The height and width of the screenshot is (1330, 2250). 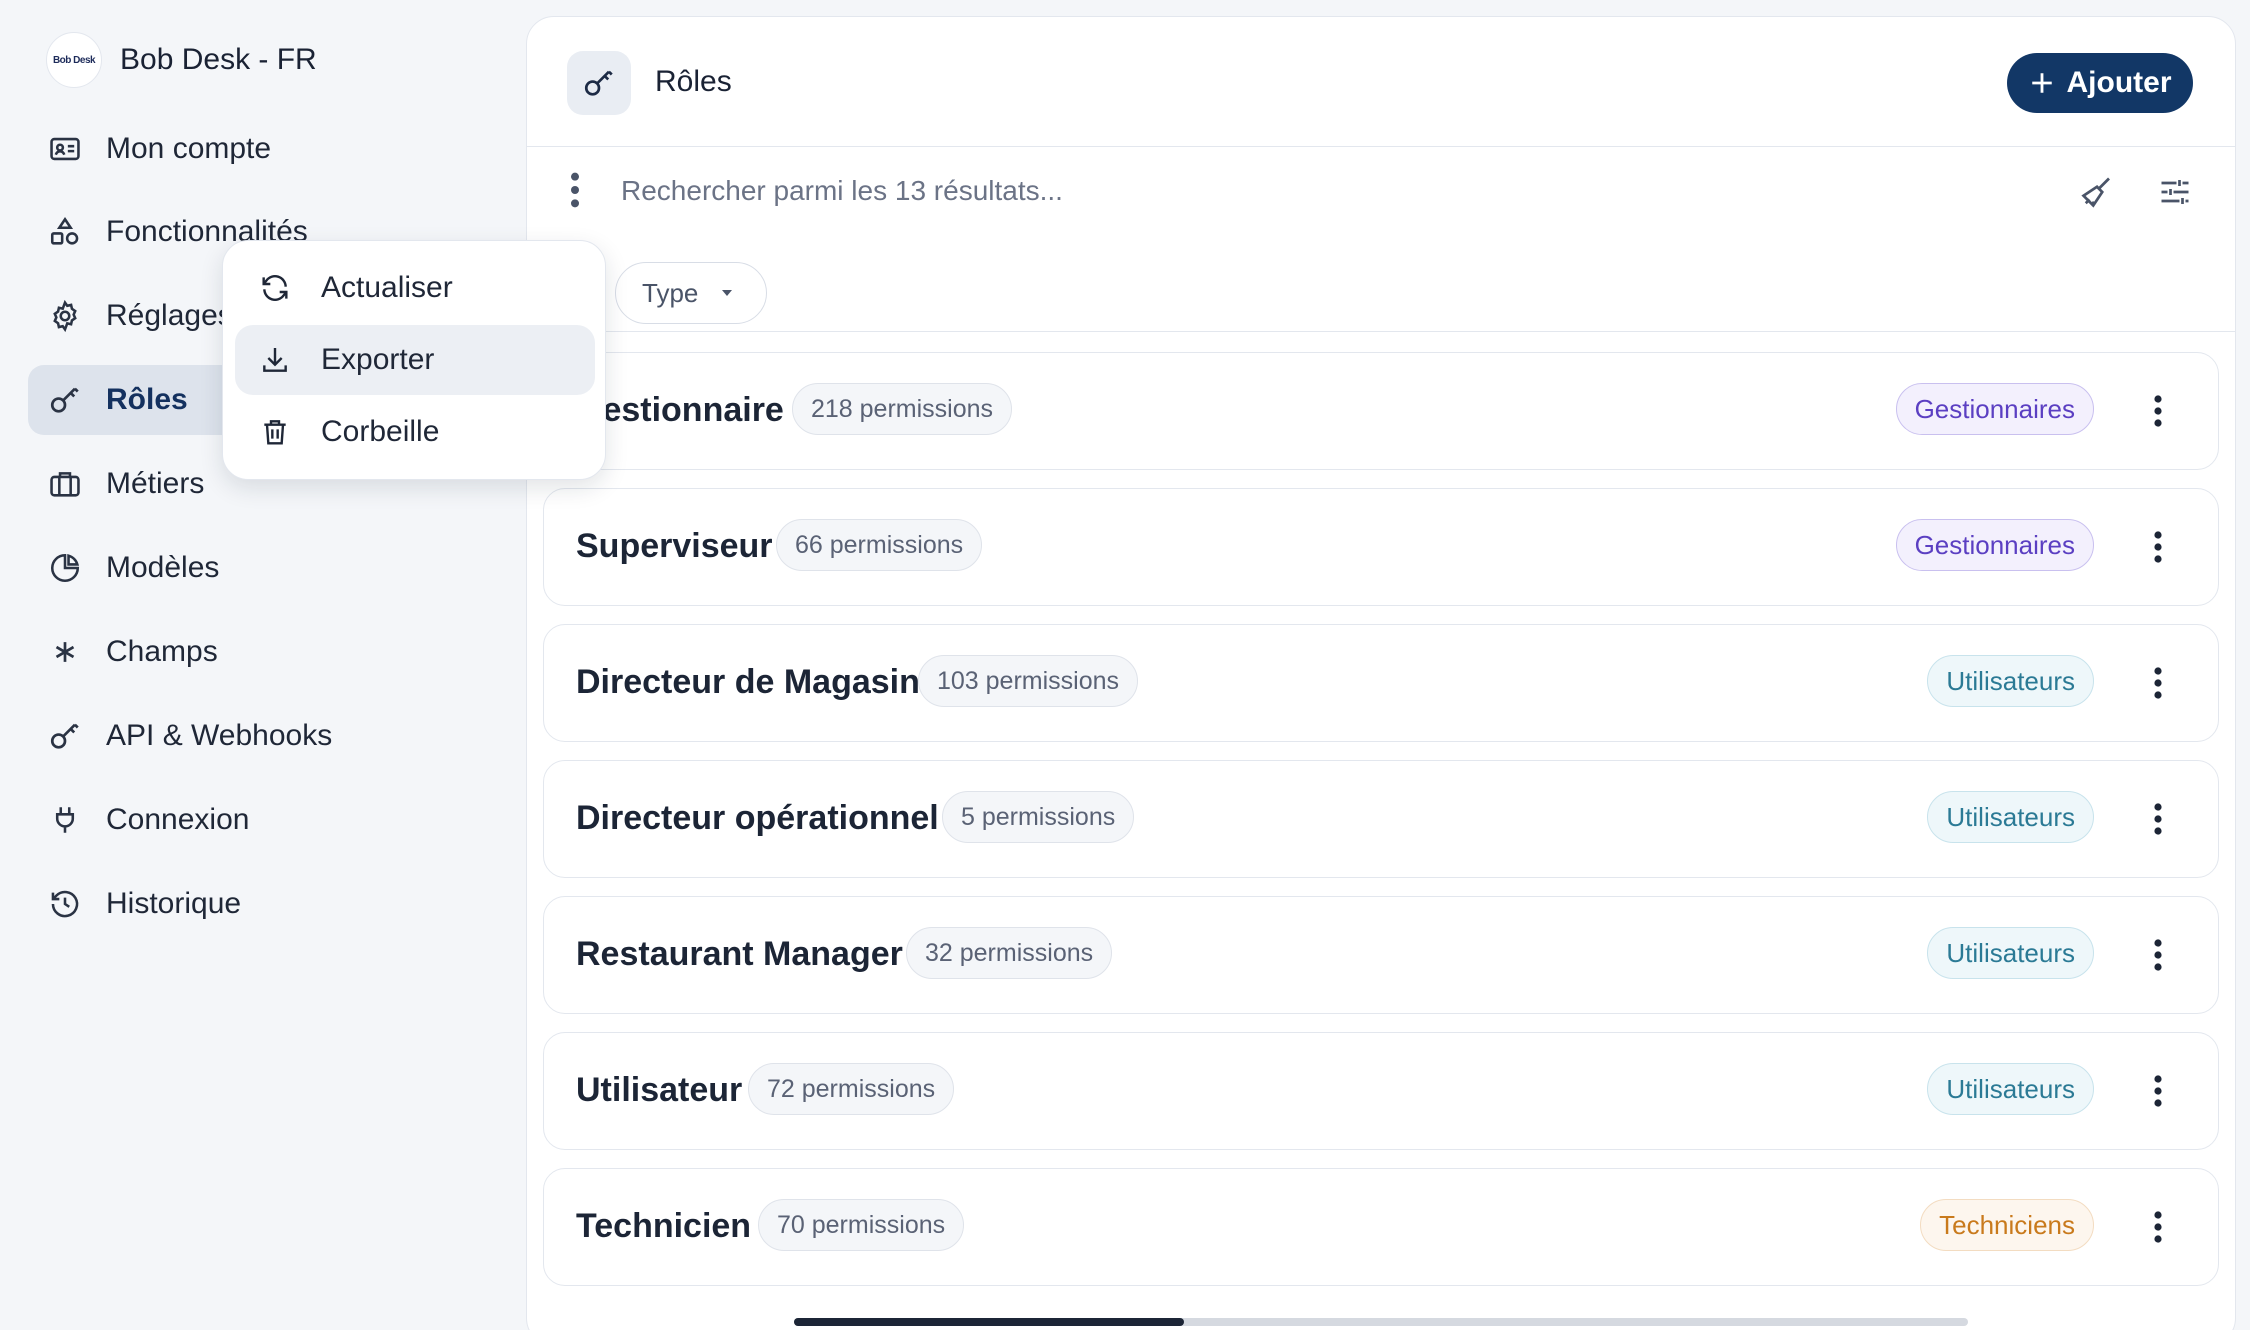 What do you see at coordinates (268, 568) in the screenshot?
I see `sidebar-item-modeles: Modèles` at bounding box center [268, 568].